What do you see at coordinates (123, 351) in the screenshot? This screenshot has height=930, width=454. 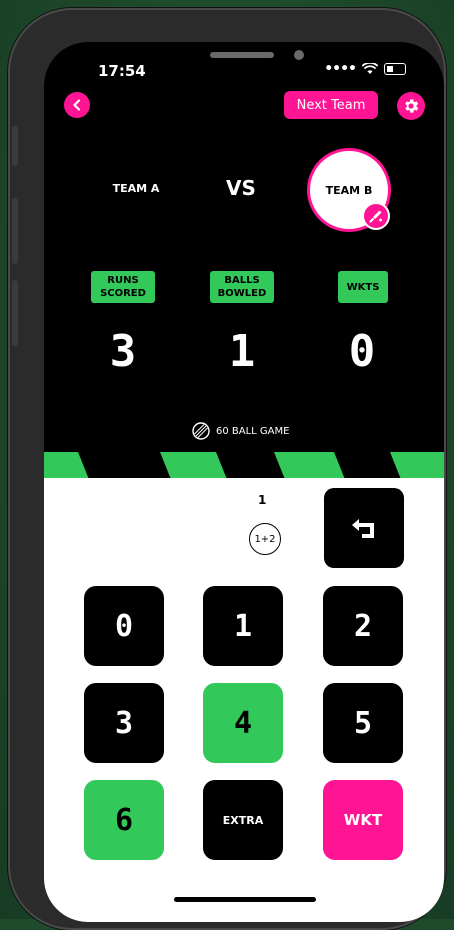 I see `runs-scored-value: 3` at bounding box center [123, 351].